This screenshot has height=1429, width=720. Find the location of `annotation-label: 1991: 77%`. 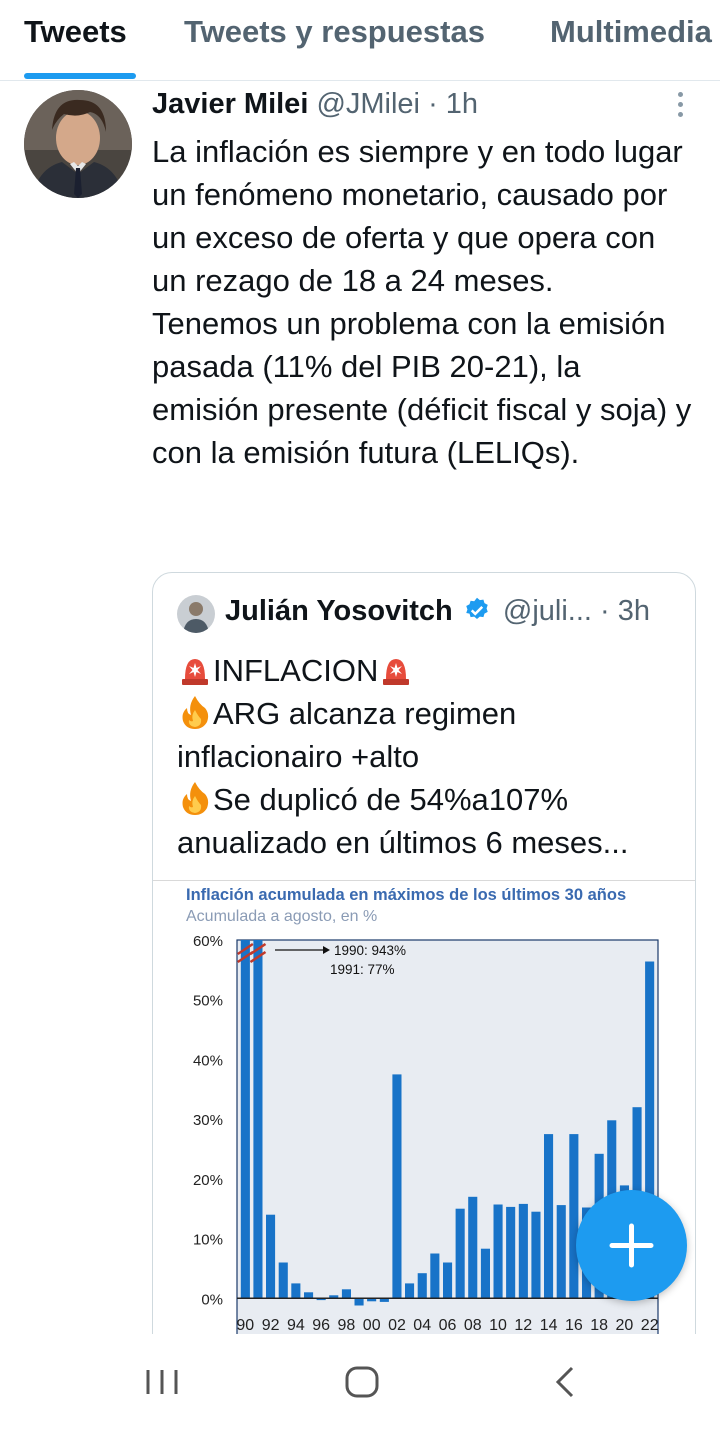

annotation-label: 1991: 77% is located at coordinates (362, 969).